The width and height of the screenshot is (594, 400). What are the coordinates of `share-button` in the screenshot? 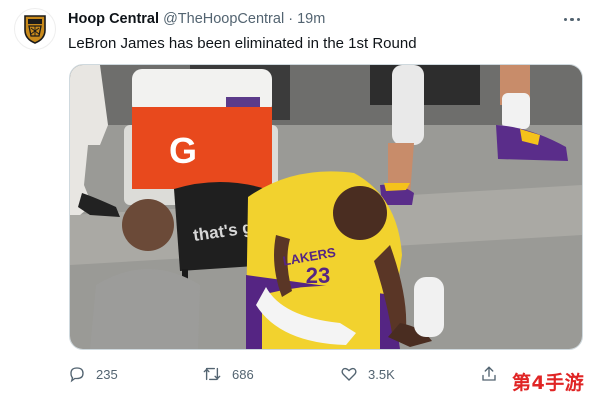 It's located at (494, 374).